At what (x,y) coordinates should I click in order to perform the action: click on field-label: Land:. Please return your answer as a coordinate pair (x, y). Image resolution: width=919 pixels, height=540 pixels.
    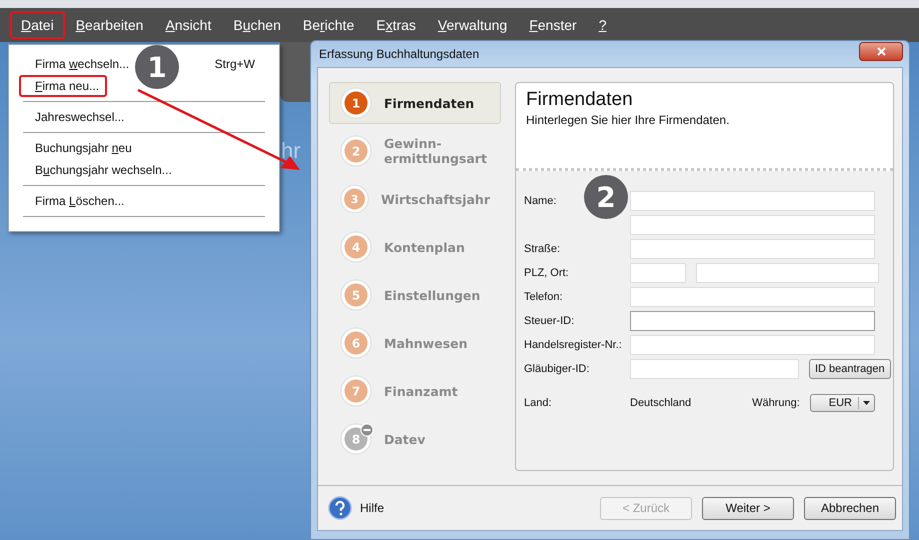
    Looking at the image, I should click on (538, 403).